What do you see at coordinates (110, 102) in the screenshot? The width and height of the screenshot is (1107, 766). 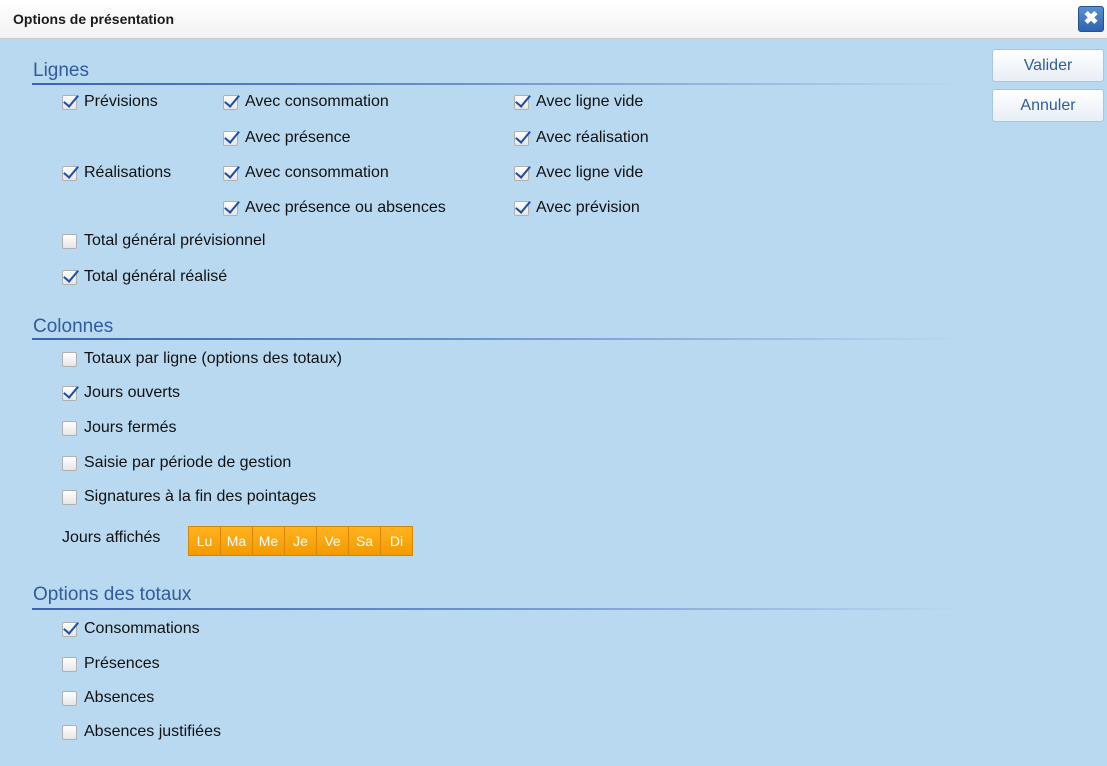 I see `option-previsions: Prévisions` at bounding box center [110, 102].